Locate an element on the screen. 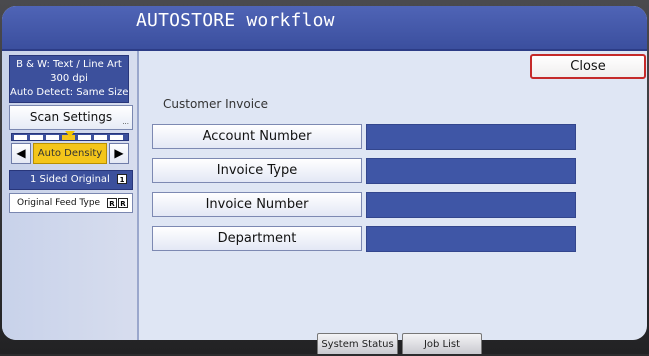 The height and width of the screenshot is (356, 649). original-feed-type-button: Original Feed Type R R is located at coordinates (71, 203).